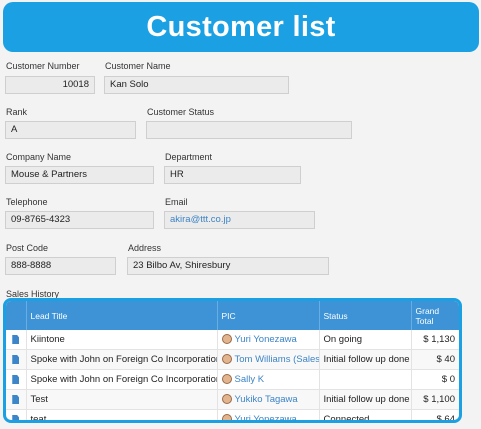  What do you see at coordinates (17, 112) in the screenshot?
I see `rank-label: Rank` at bounding box center [17, 112].